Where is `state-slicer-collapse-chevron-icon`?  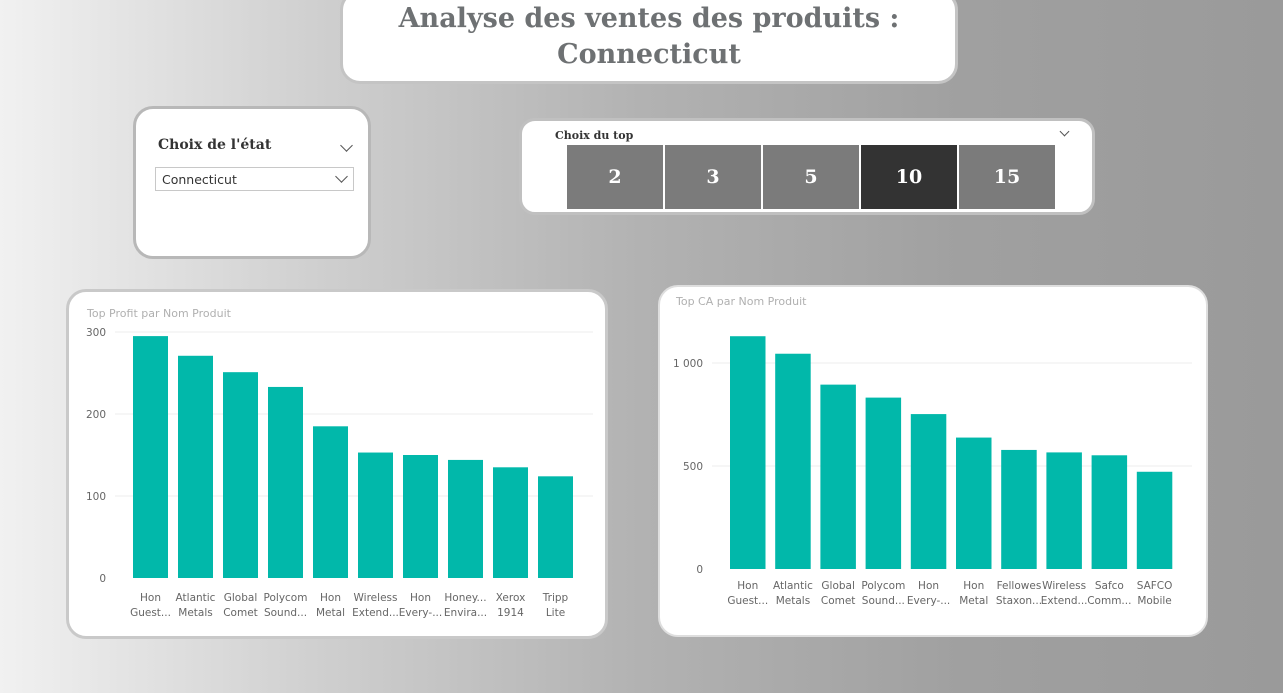 state-slicer-collapse-chevron-icon is located at coordinates (346, 145).